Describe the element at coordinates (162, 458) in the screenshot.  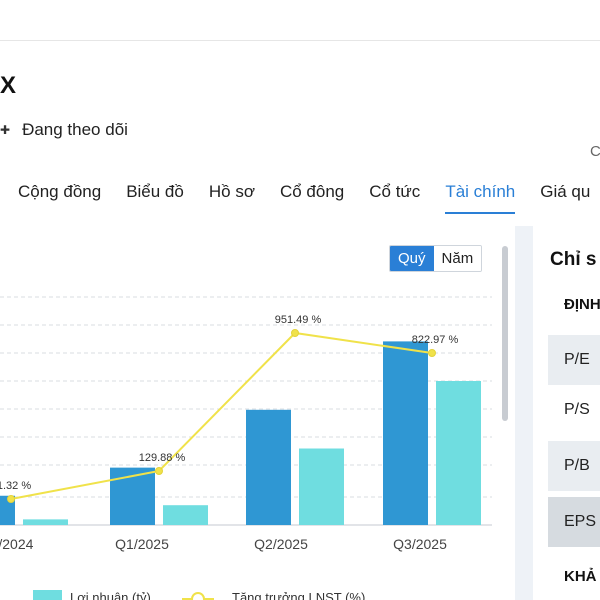
I see `growth-label-1: 129.88 %` at that location.